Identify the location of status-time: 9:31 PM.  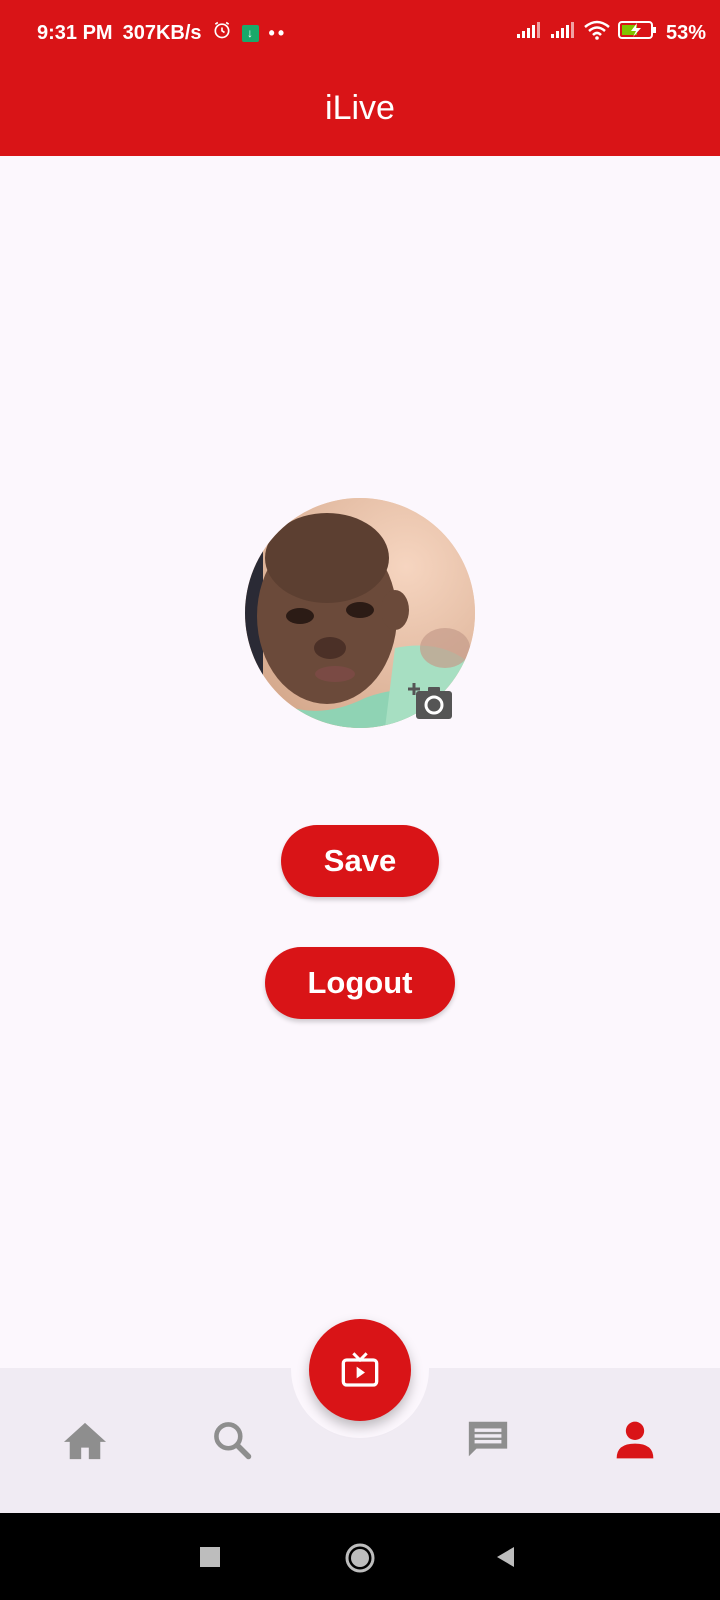
(75, 32).